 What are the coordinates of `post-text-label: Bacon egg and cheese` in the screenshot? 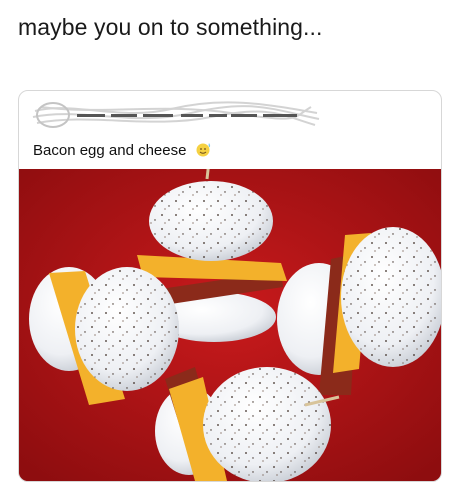 It's located at (110, 150).